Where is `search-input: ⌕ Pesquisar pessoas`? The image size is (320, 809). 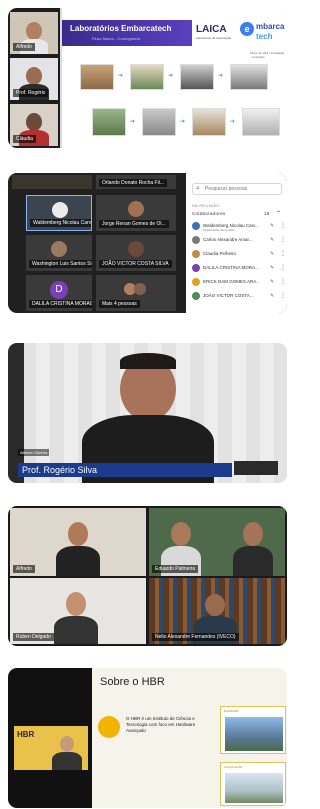
search-input: ⌕ Pesquisar pessoas is located at coordinates (237, 189).